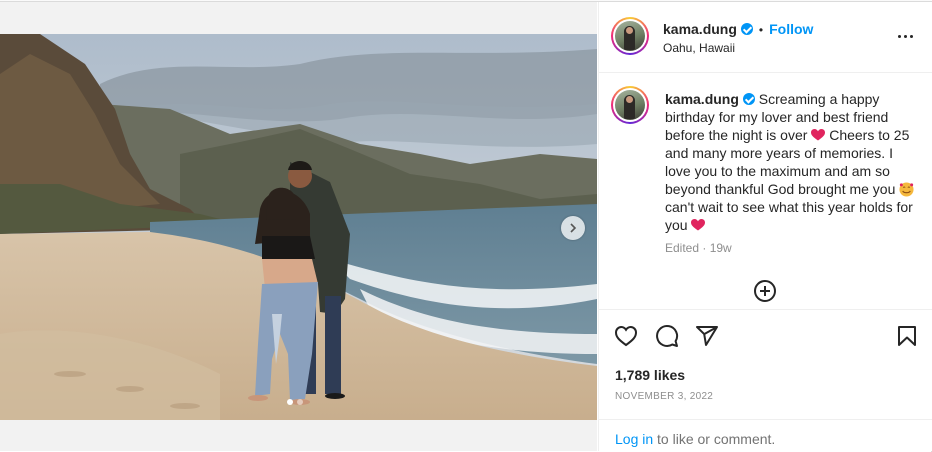 This screenshot has height=452, width=932. I want to click on share-icon, so click(707, 336).